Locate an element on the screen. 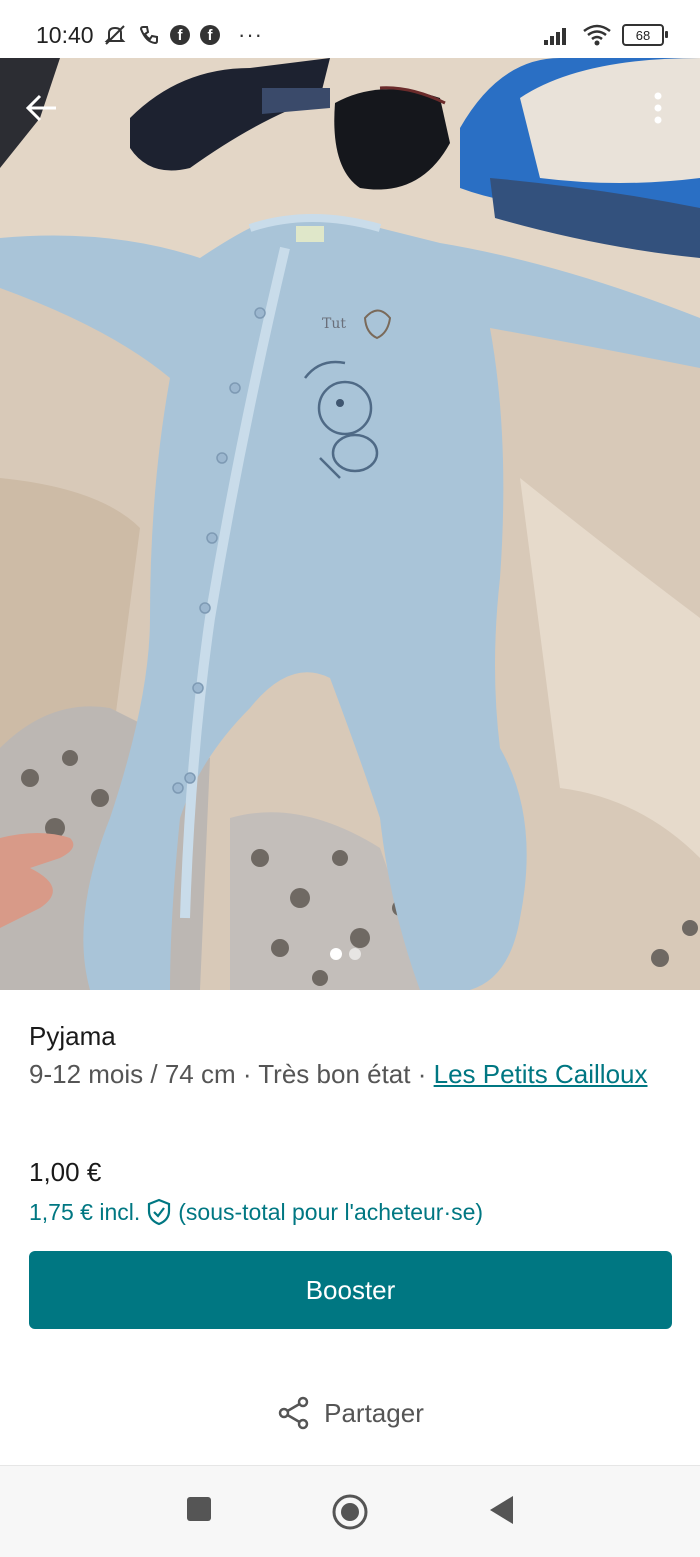 The height and width of the screenshot is (1557, 700). print-doodle: Tut is located at coordinates (334, 324).